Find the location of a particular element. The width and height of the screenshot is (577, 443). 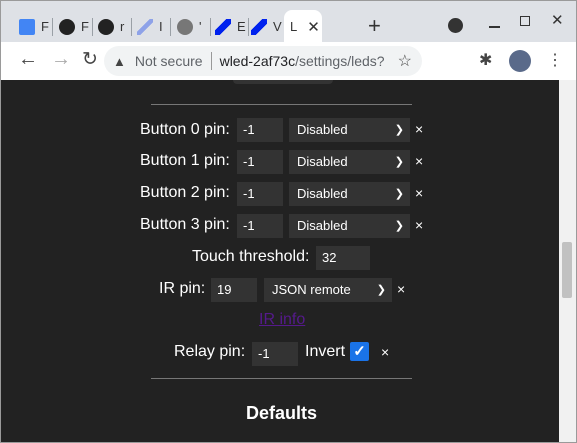

tab-active: L ✕ is located at coordinates (303, 26).